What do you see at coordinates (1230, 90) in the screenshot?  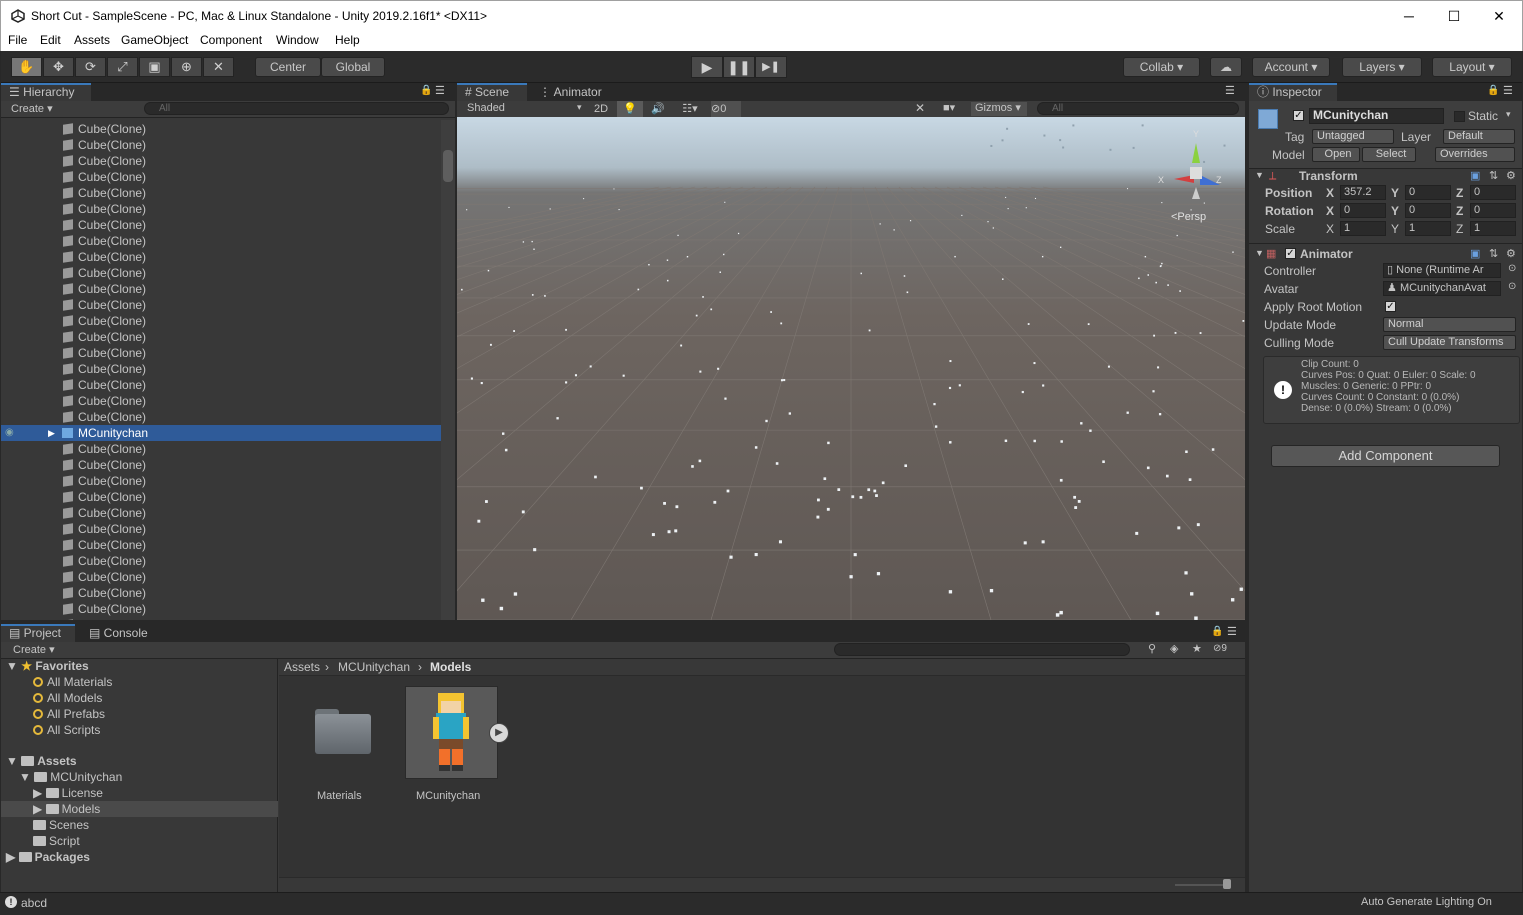 I see `scene-menu-icon: ☰` at bounding box center [1230, 90].